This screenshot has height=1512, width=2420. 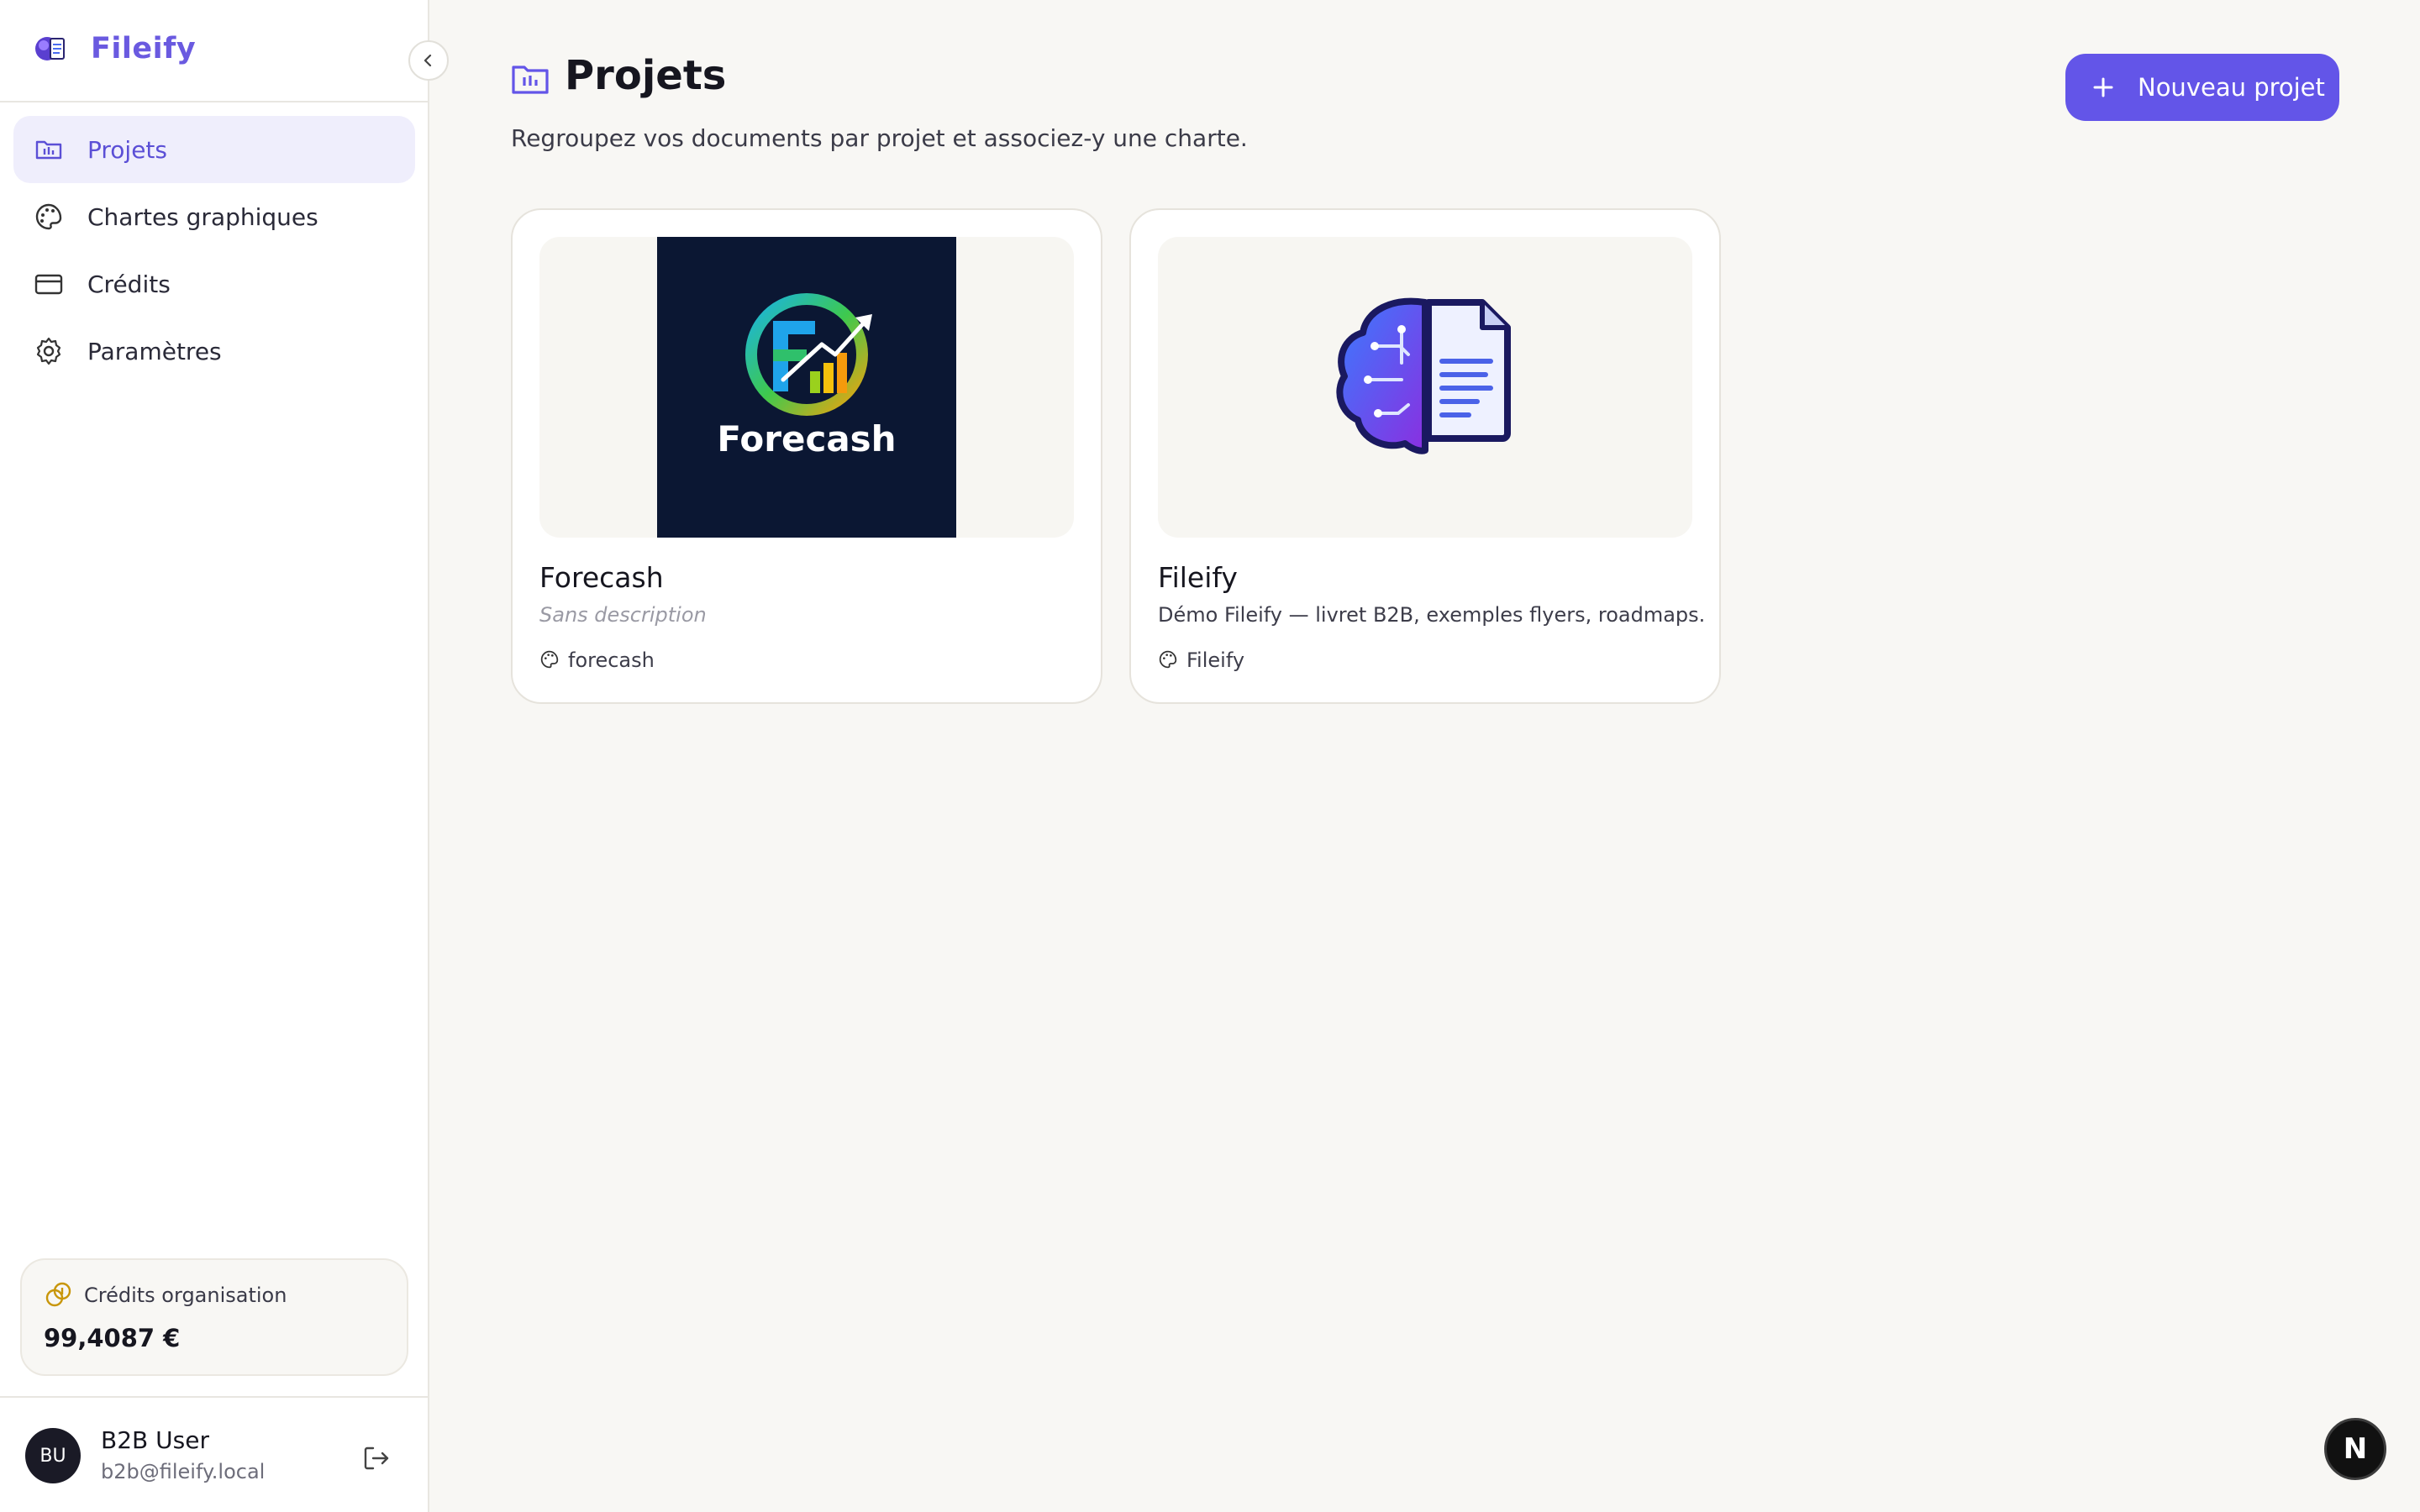 What do you see at coordinates (1198, 577) in the screenshot?
I see `project-name: Fileify` at bounding box center [1198, 577].